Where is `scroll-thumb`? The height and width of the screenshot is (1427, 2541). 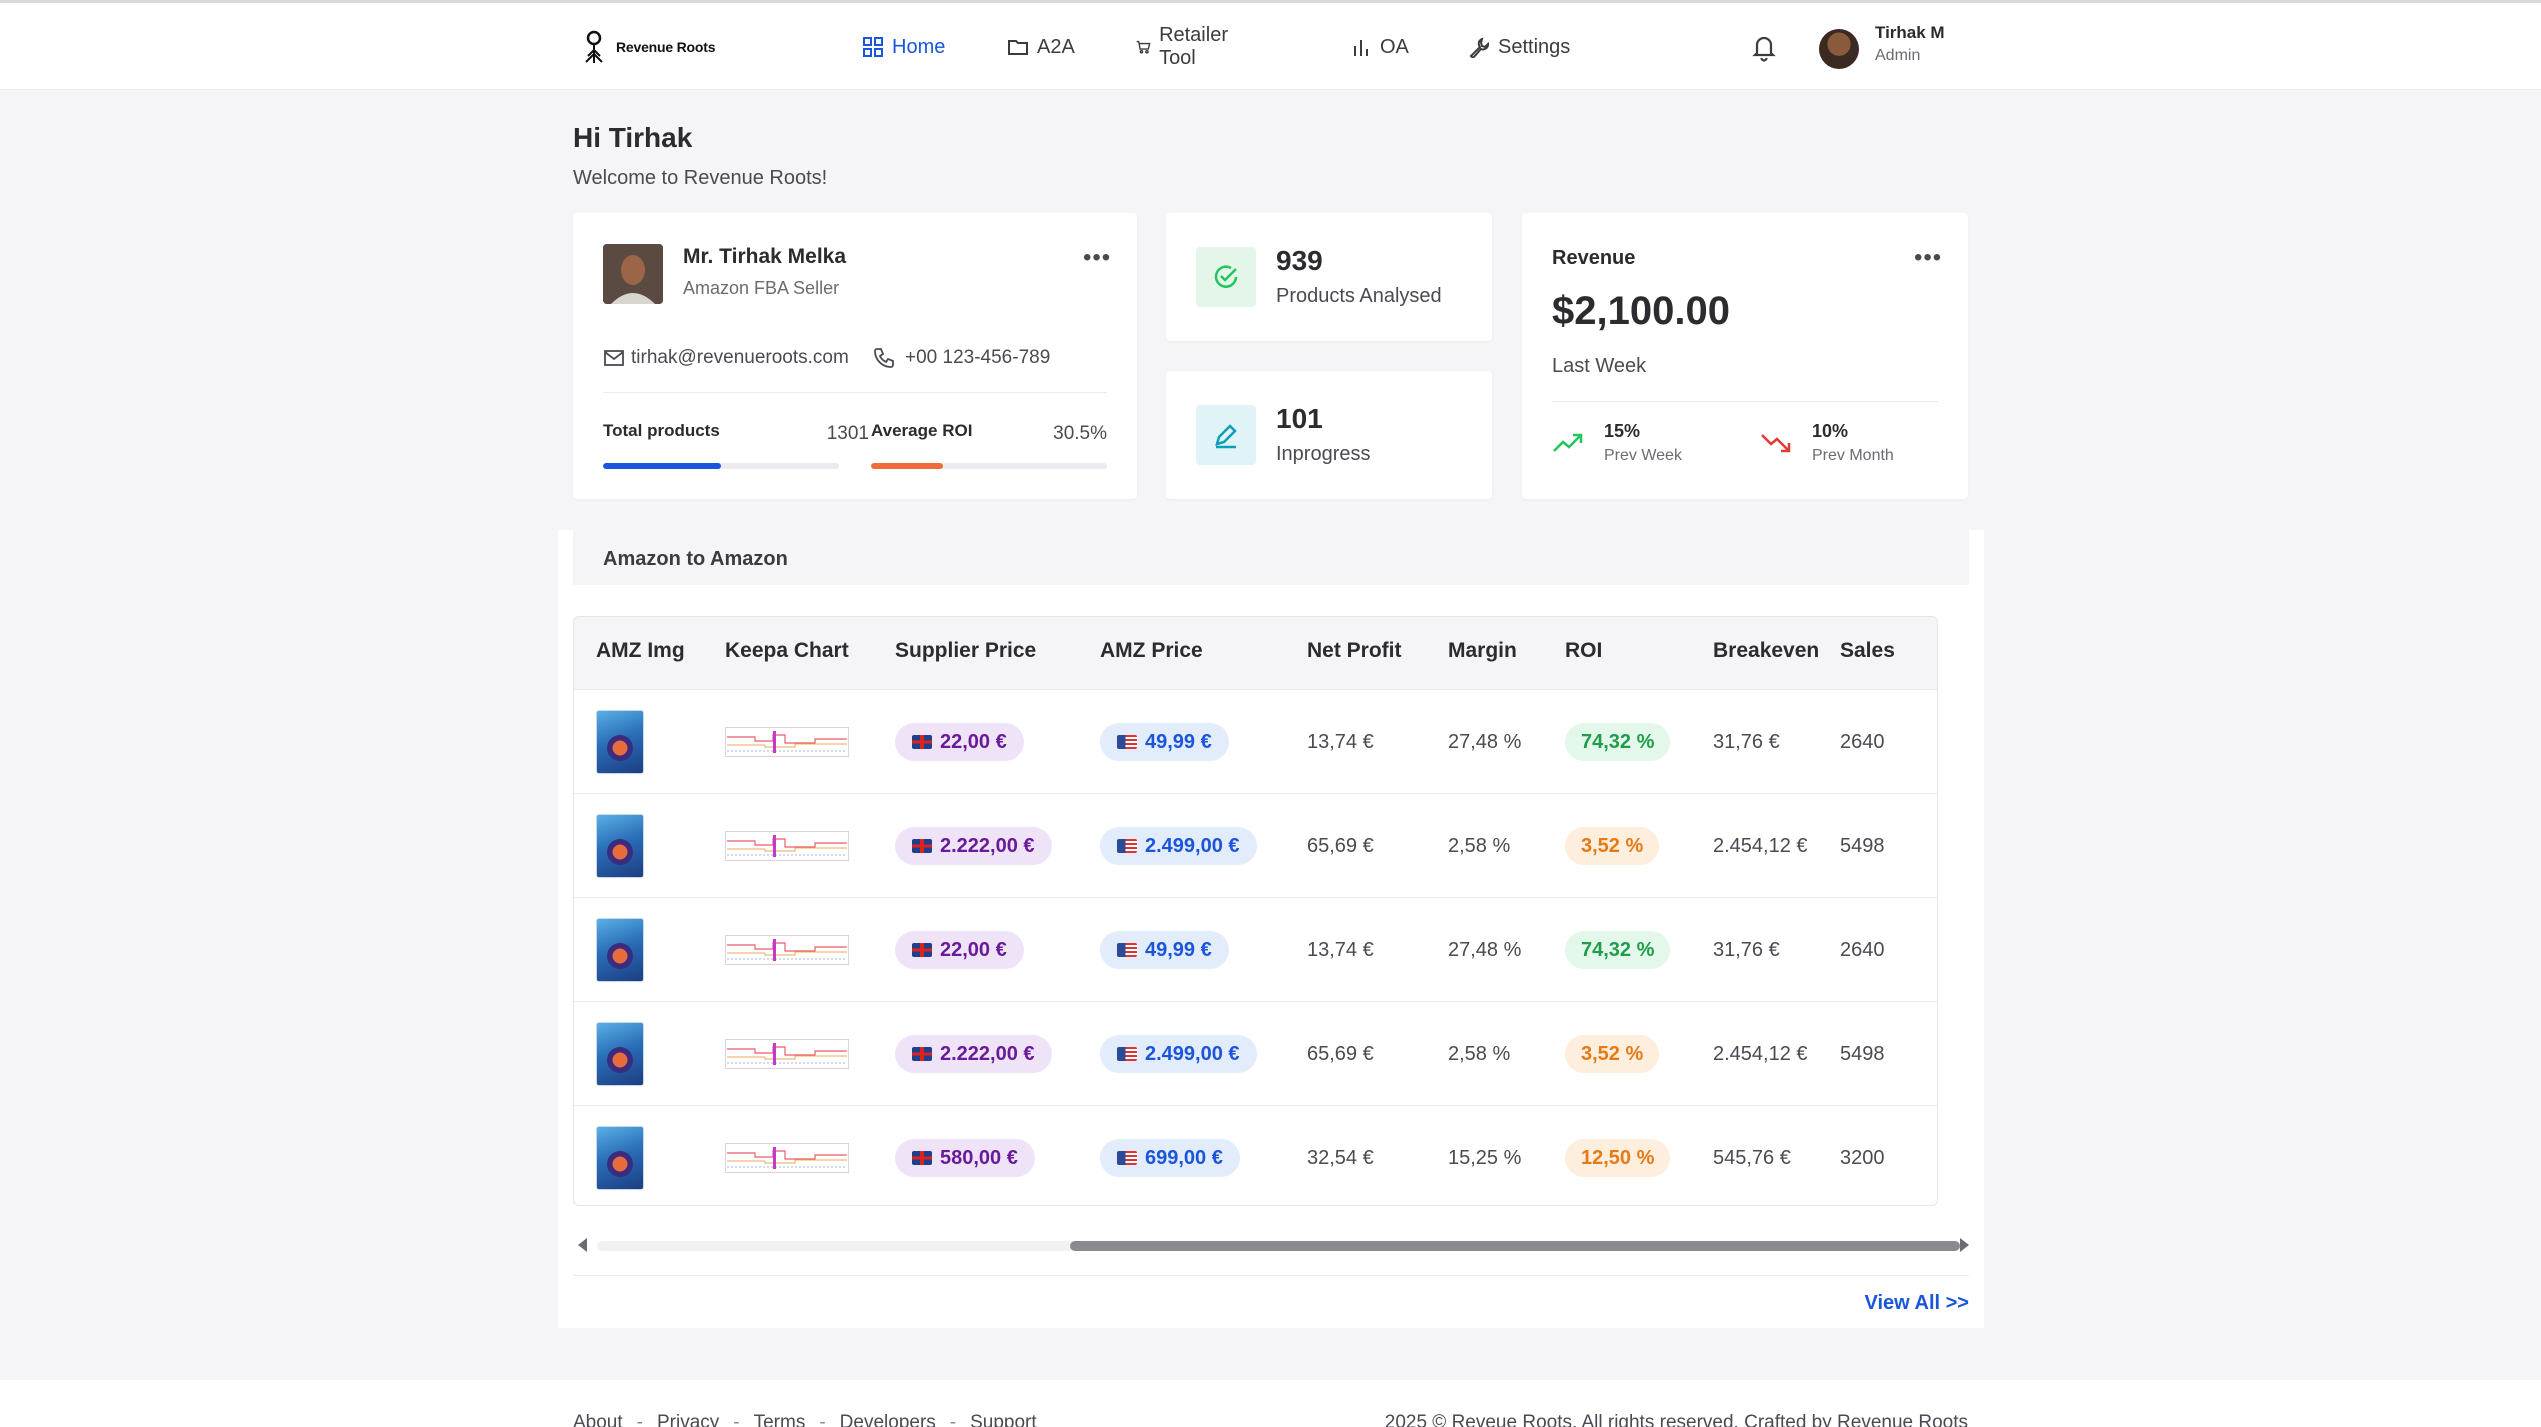 scroll-thumb is located at coordinates (1515, 1246).